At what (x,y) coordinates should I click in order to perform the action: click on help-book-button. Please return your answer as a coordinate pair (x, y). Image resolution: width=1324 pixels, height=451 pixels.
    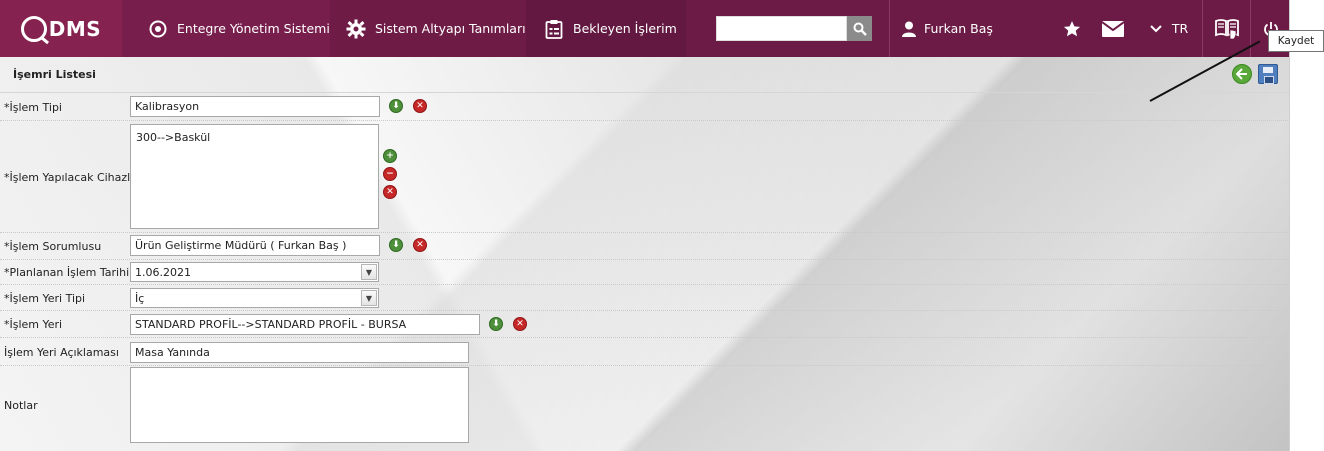
    Looking at the image, I should click on (1227, 28).